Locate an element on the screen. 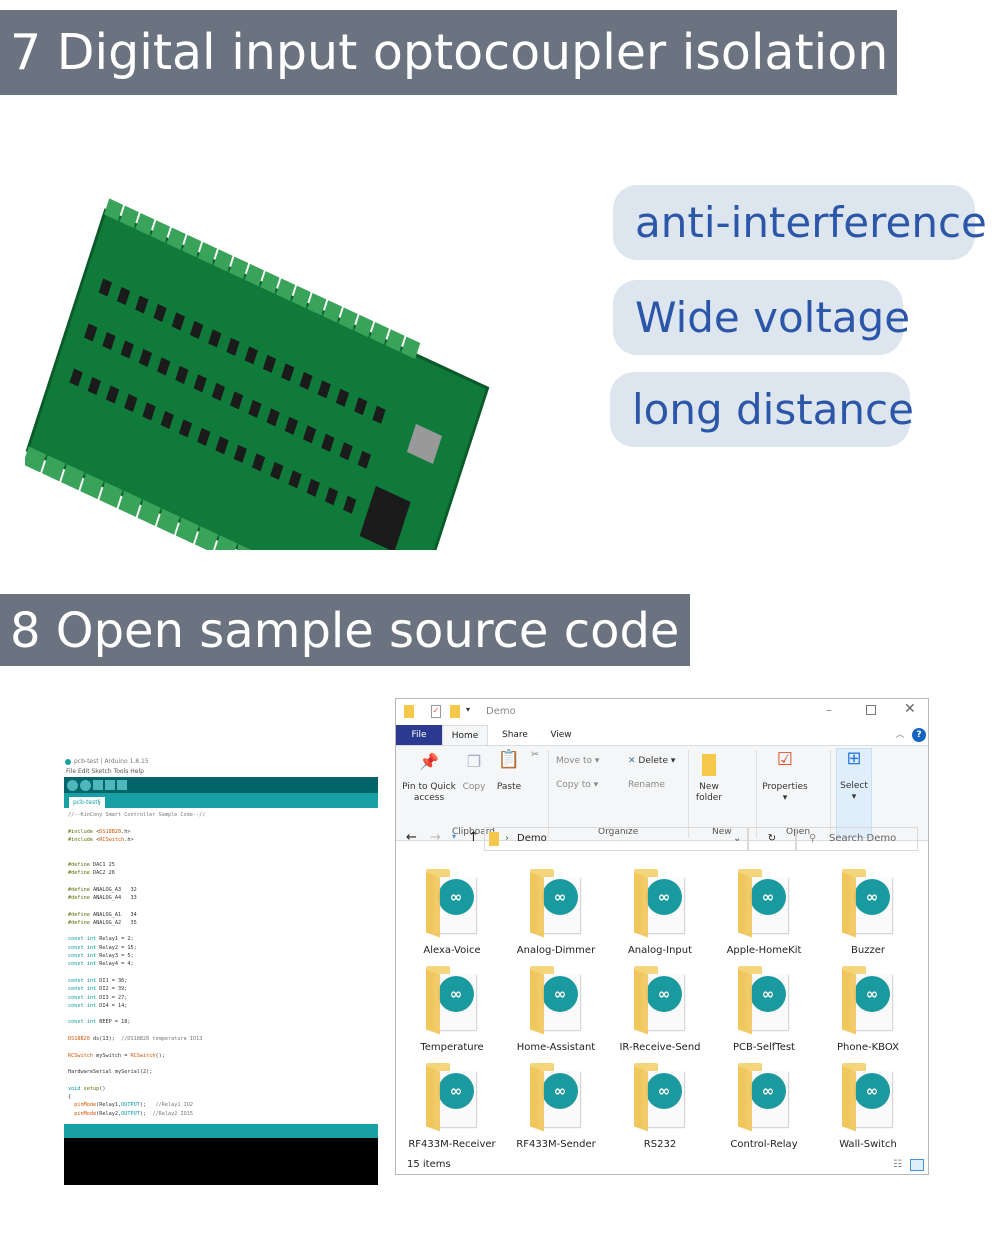 The width and height of the screenshot is (1000, 1241). new-folder-icon is located at coordinates (455, 711).